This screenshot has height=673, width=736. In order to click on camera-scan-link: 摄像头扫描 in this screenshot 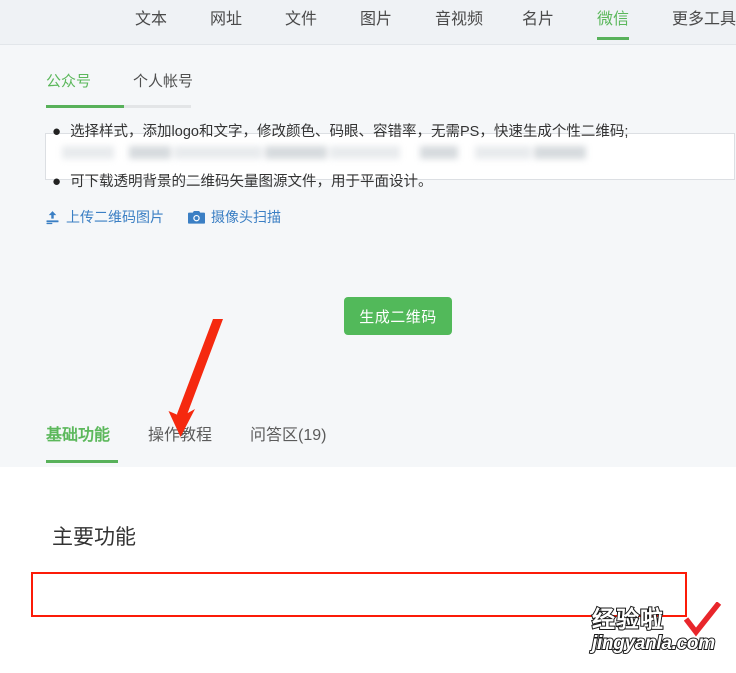, I will do `click(234, 217)`.